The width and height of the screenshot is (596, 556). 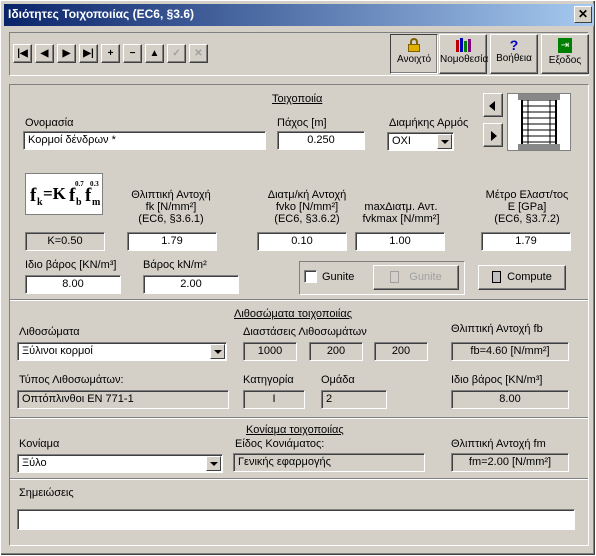 What do you see at coordinates (293, 314) in the screenshot?
I see `units-section-title: Λιθοσώματα τοιχοποιίας` at bounding box center [293, 314].